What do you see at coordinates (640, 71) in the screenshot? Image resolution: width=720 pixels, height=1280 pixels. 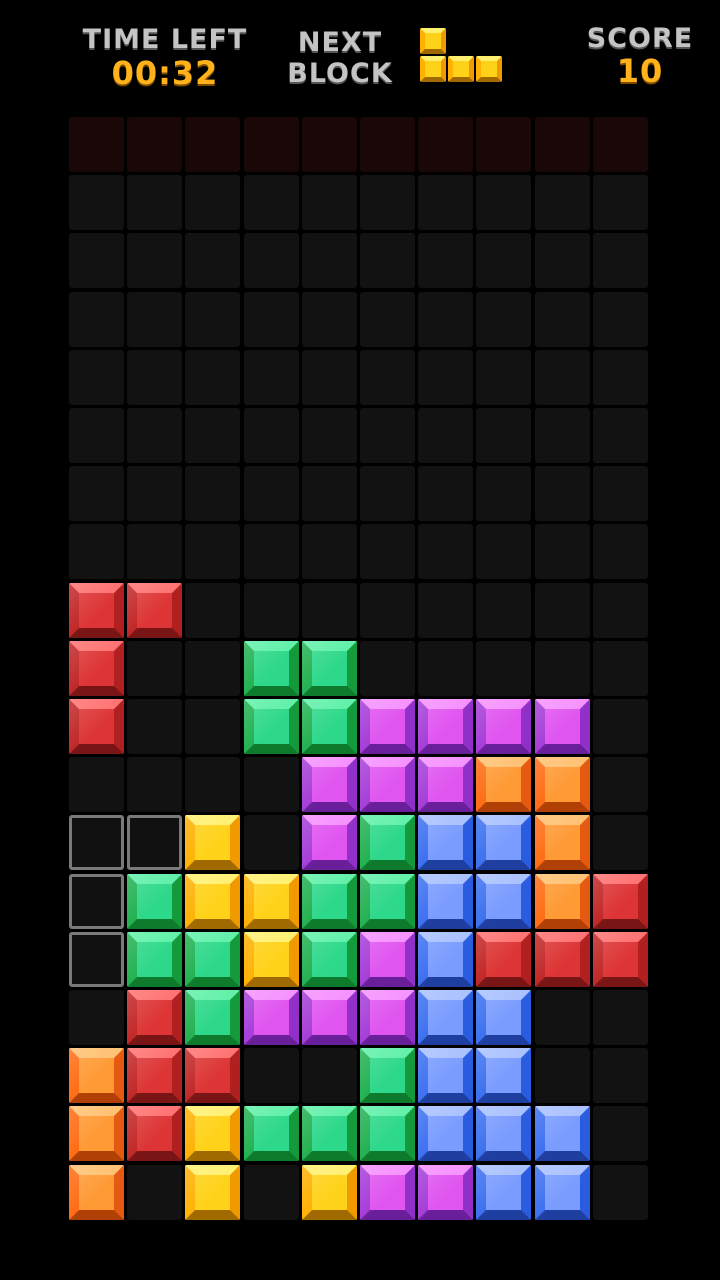 I see `score-value: 10` at bounding box center [640, 71].